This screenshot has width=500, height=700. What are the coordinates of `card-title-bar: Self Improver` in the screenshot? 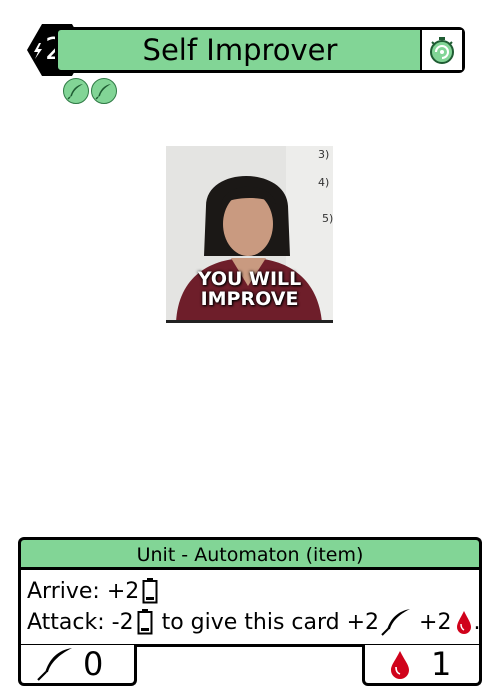 It's located at (260, 50).